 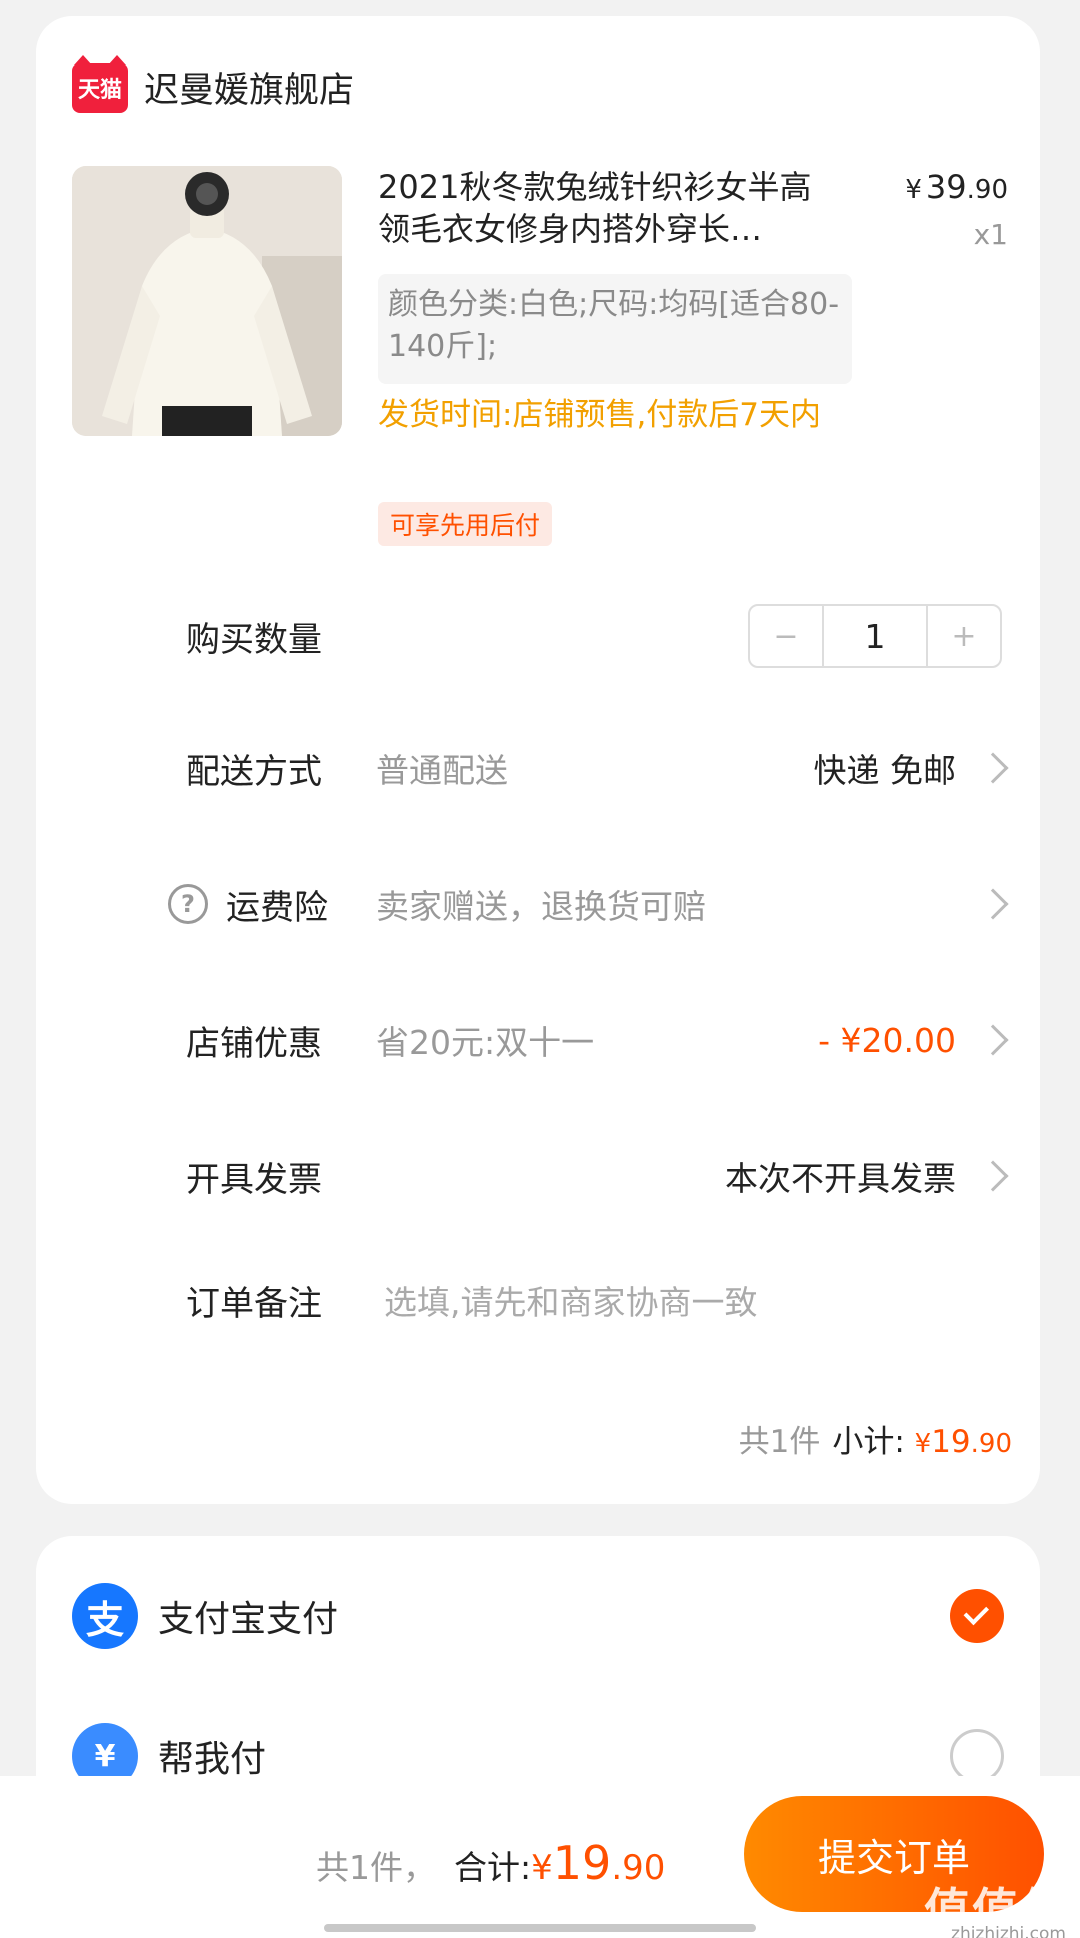 What do you see at coordinates (956, 187) in the screenshot?
I see `product-price: ¥39.90` at bounding box center [956, 187].